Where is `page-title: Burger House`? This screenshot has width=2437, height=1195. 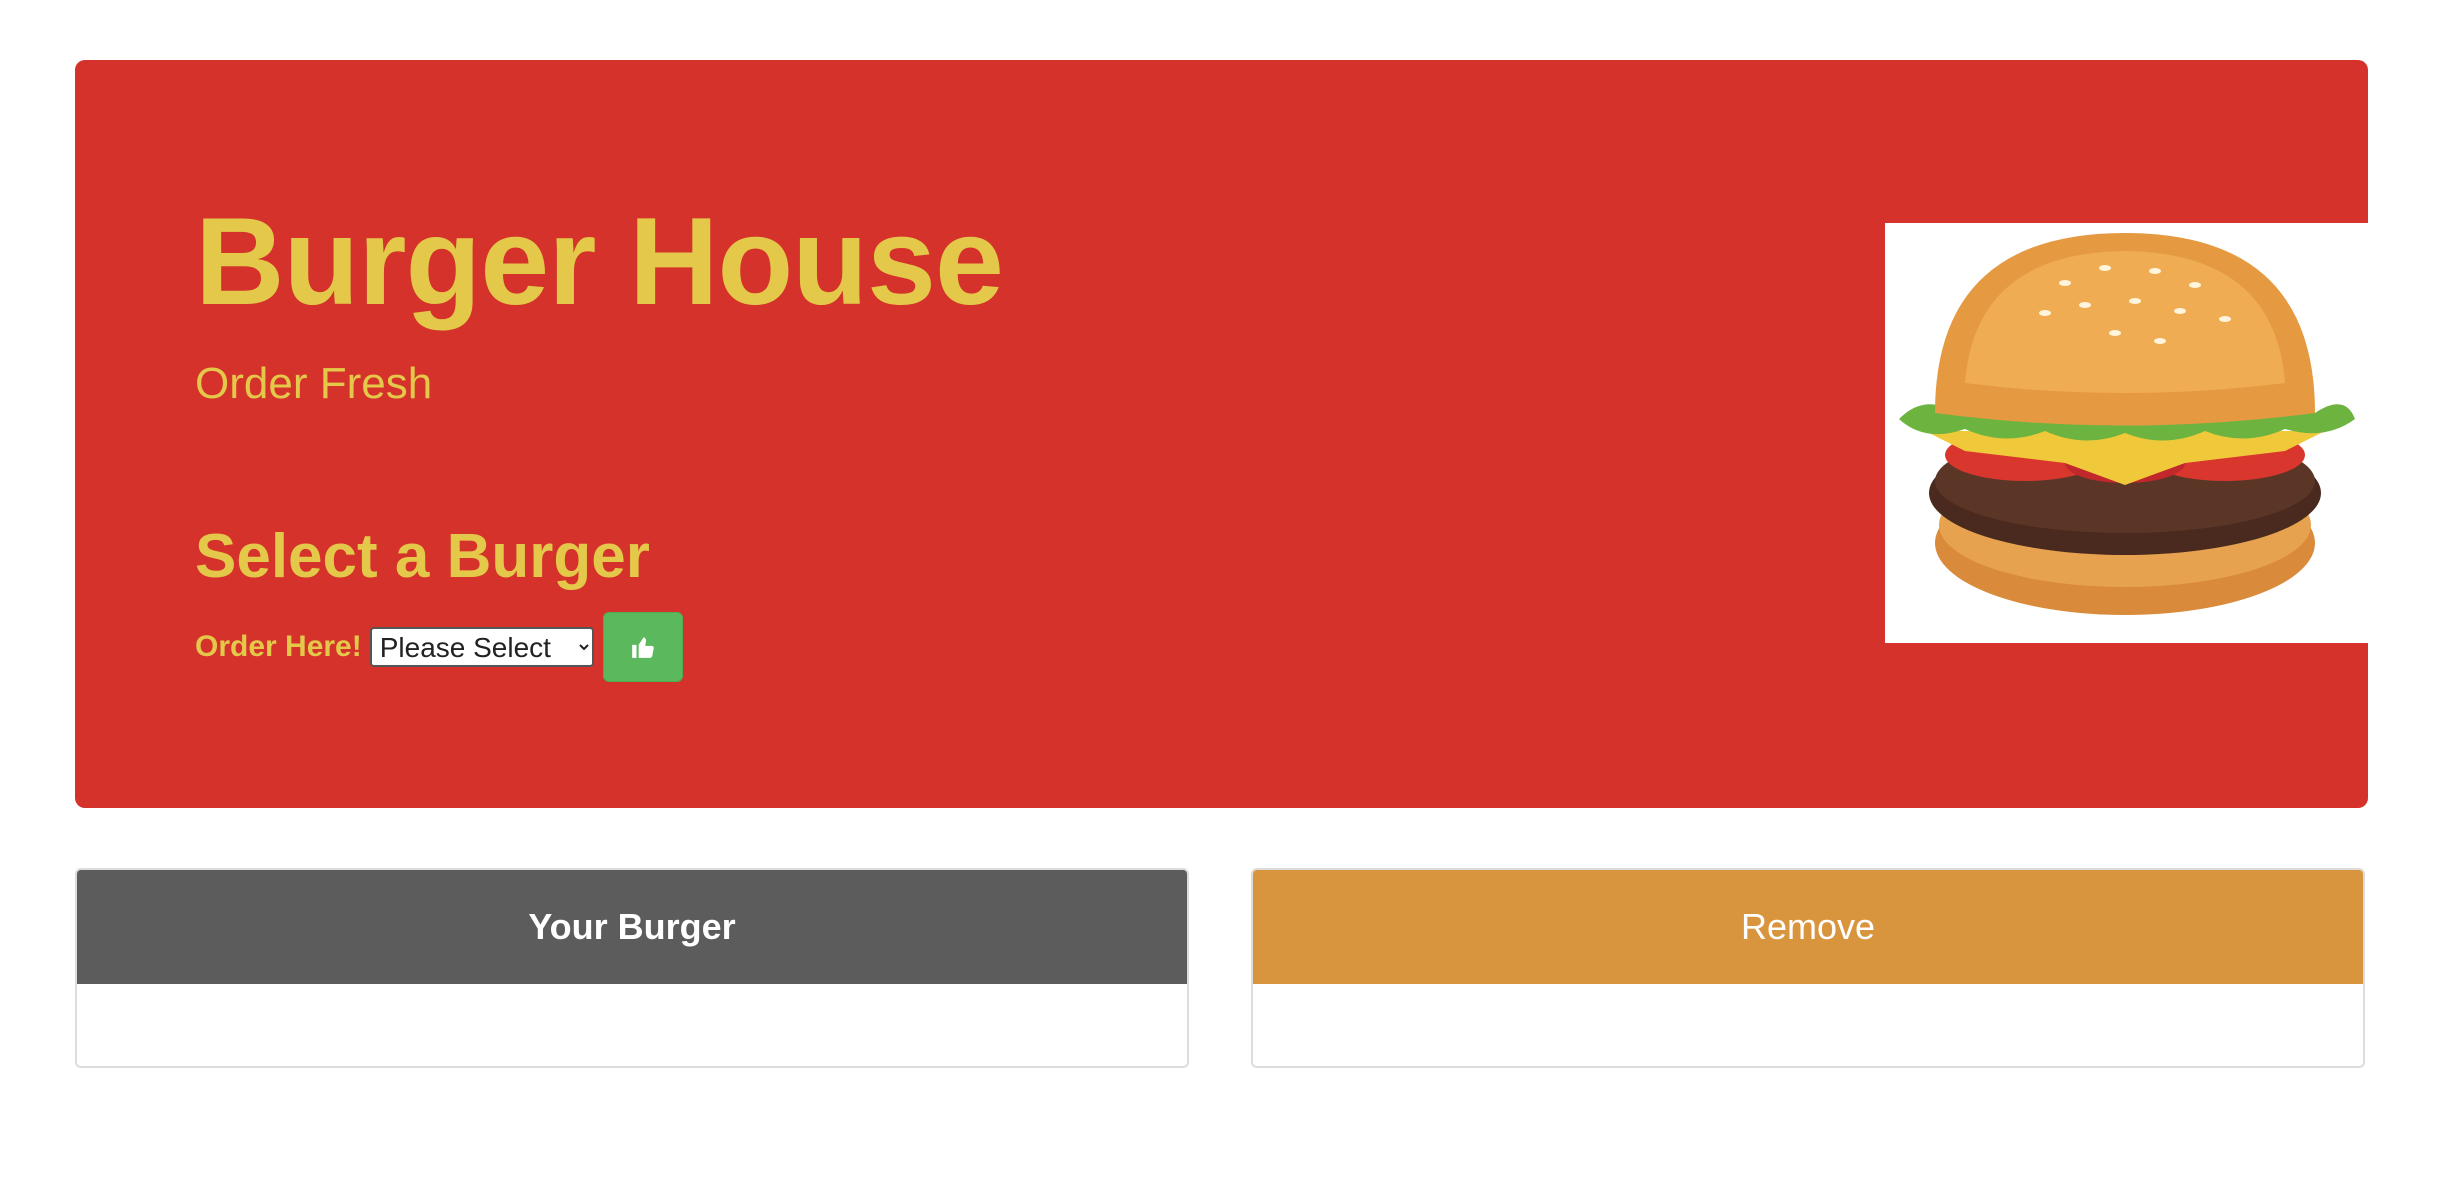
page-title: Burger House is located at coordinates (599, 262).